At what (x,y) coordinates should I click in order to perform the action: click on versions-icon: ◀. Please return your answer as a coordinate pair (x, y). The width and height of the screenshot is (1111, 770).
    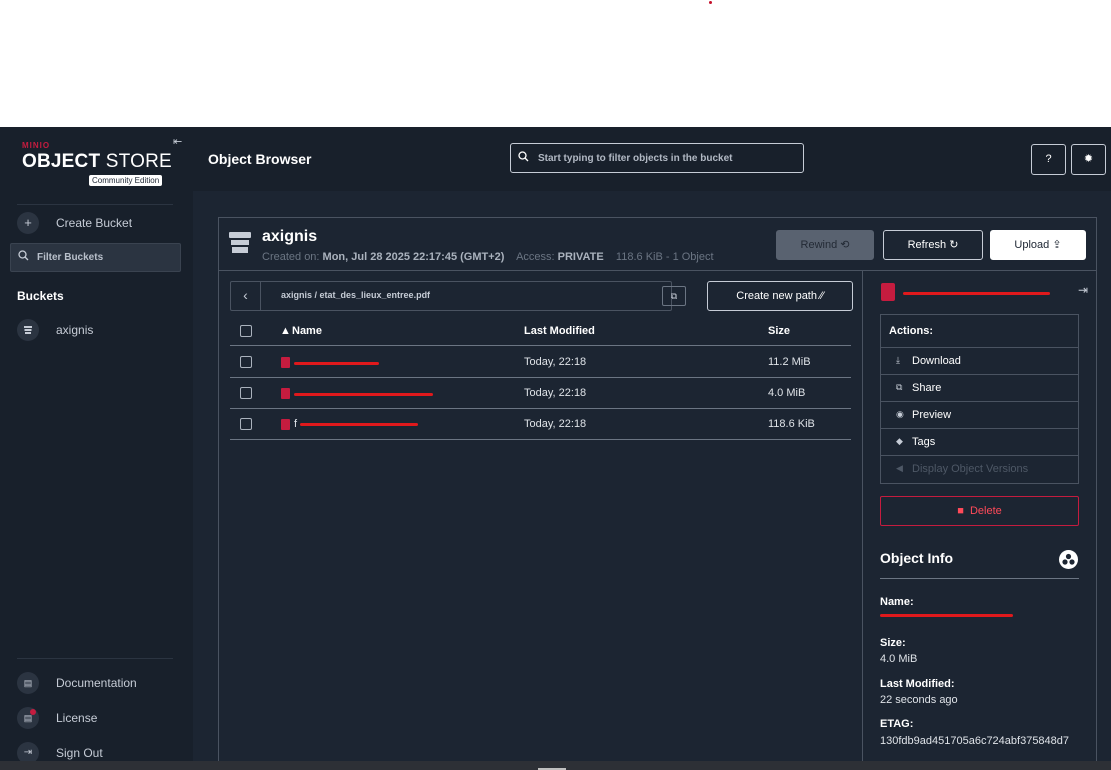
    Looking at the image, I should click on (899, 468).